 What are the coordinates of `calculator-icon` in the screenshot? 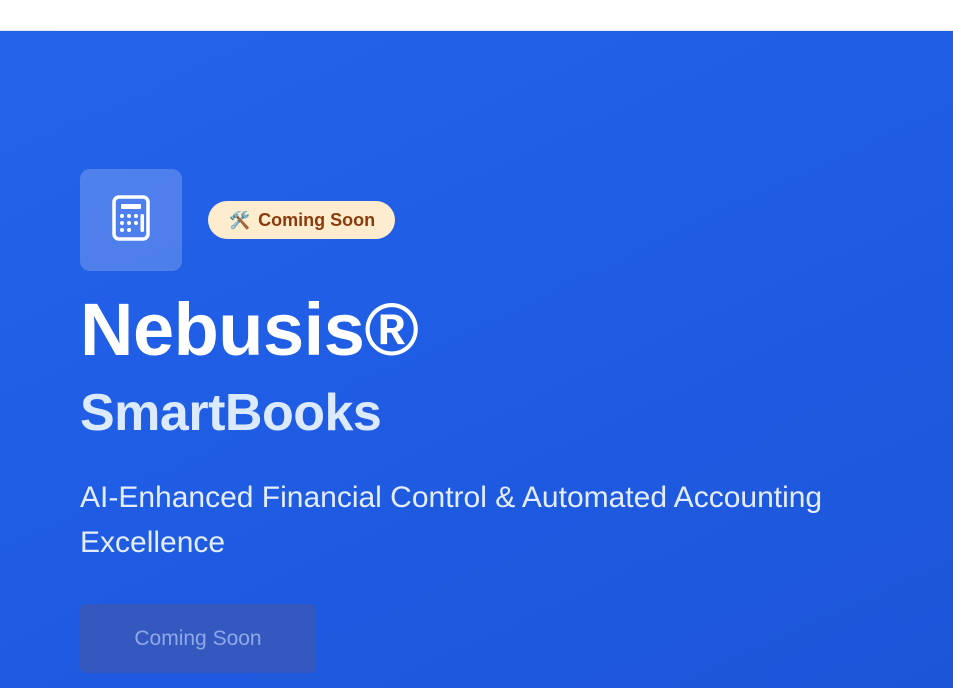 It's located at (131, 220).